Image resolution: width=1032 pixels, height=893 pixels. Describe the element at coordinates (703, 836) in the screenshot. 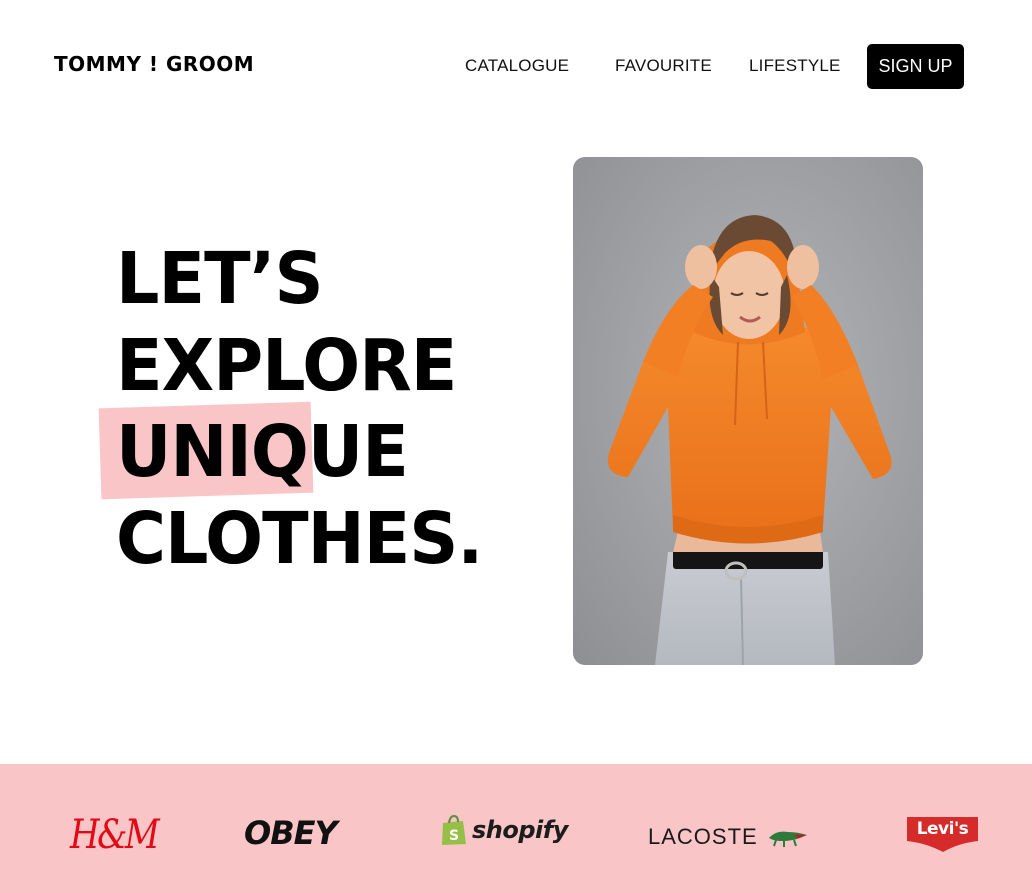

I see `brand-logo-lacoste-text: LACOSTE` at that location.